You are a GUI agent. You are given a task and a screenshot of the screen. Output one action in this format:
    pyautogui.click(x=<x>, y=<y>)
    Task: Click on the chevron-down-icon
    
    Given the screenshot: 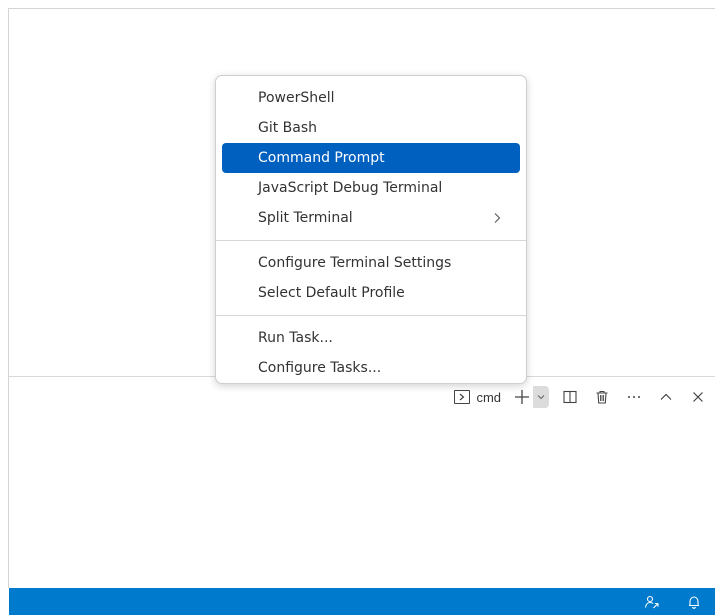 What is the action you would take?
    pyautogui.click(x=541, y=397)
    